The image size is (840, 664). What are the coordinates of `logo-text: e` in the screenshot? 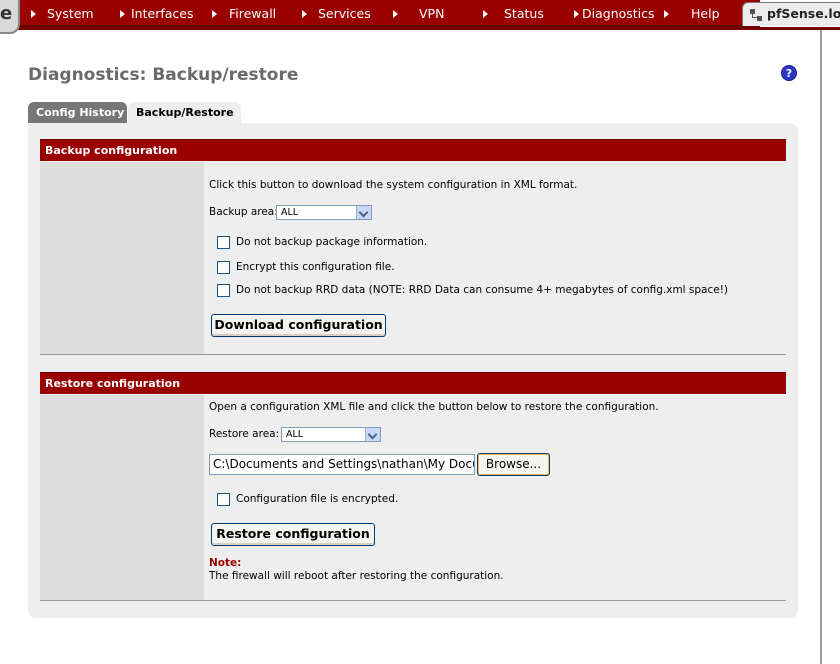 It's located at (6, 13).